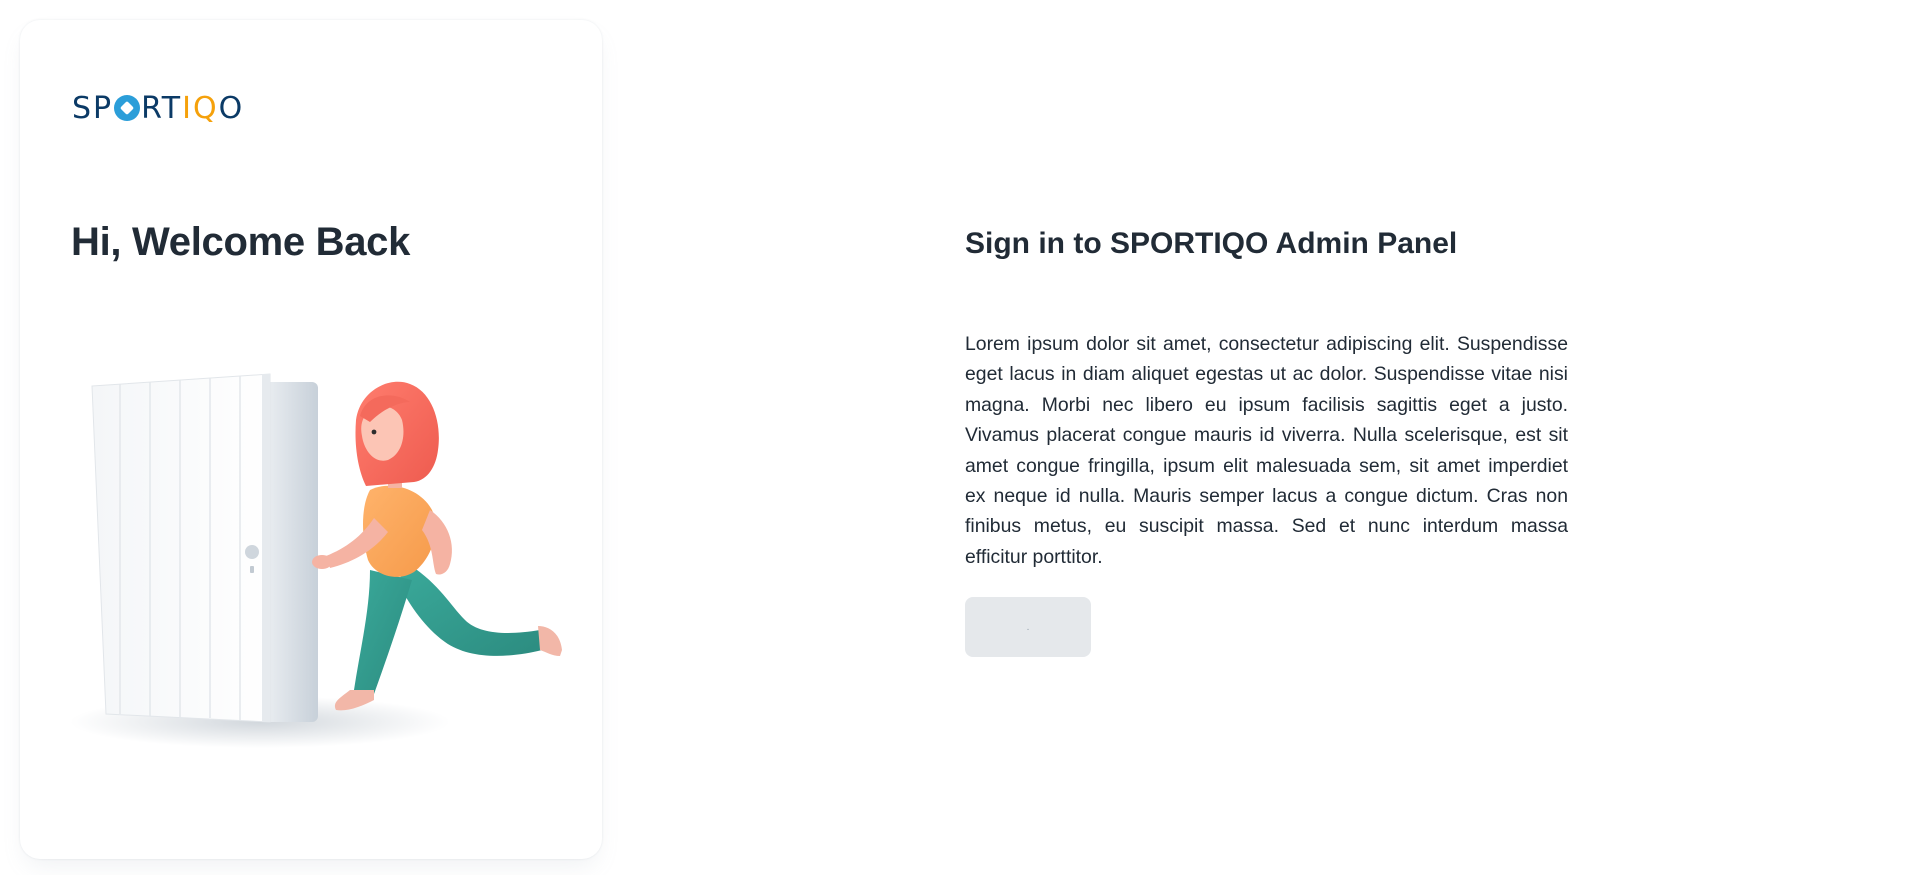 Image resolution: width=1920 pixels, height=875 pixels. I want to click on woman-running-out-of-door-illustration, so click(325, 565).